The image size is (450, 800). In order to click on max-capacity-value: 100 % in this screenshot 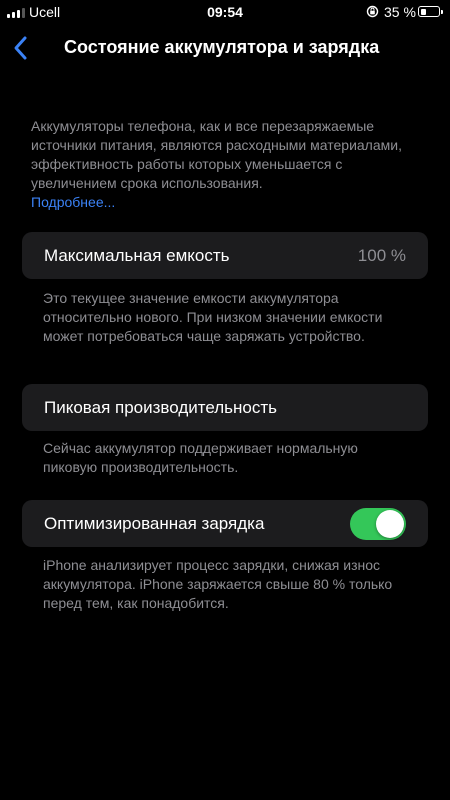, I will do `click(381, 255)`.